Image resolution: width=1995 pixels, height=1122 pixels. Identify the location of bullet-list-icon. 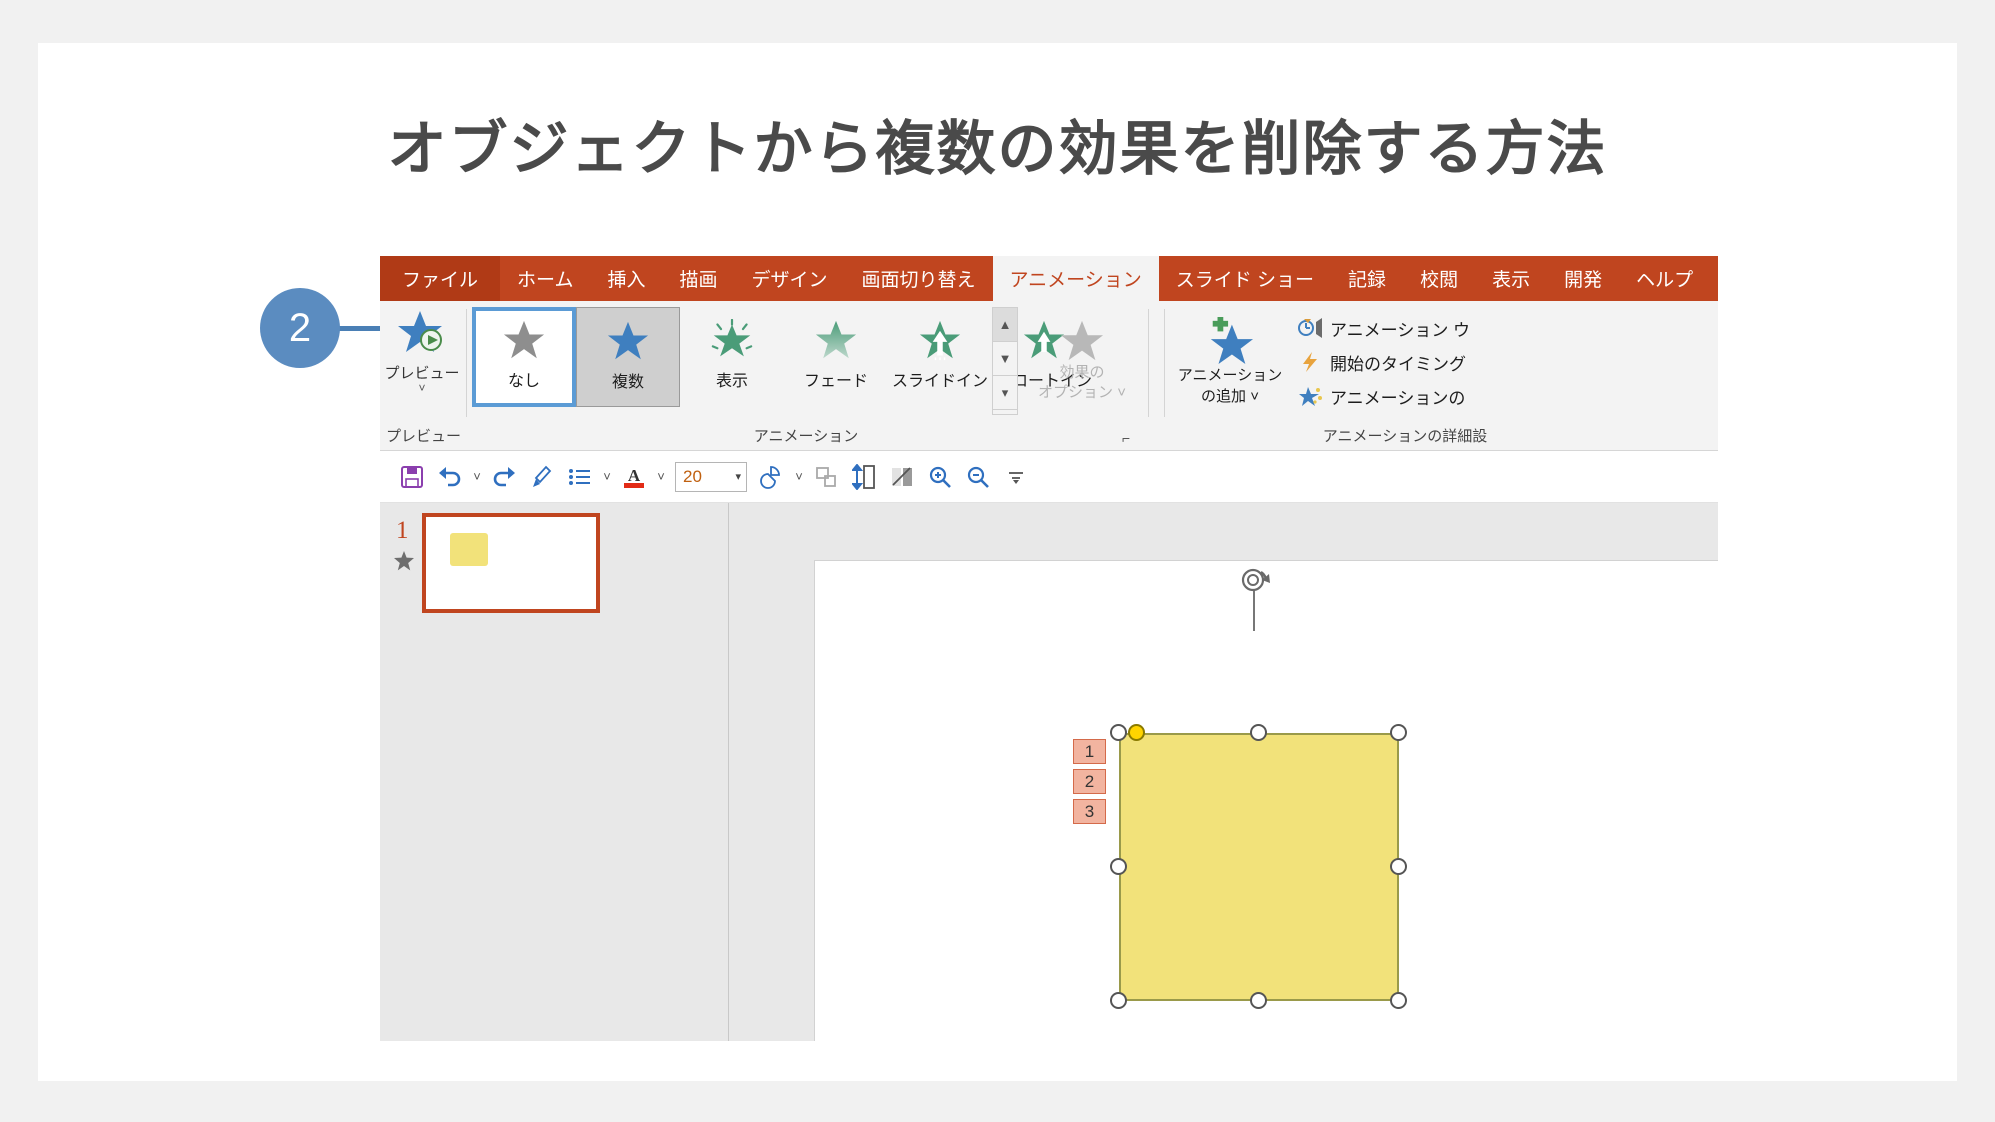
(580, 477).